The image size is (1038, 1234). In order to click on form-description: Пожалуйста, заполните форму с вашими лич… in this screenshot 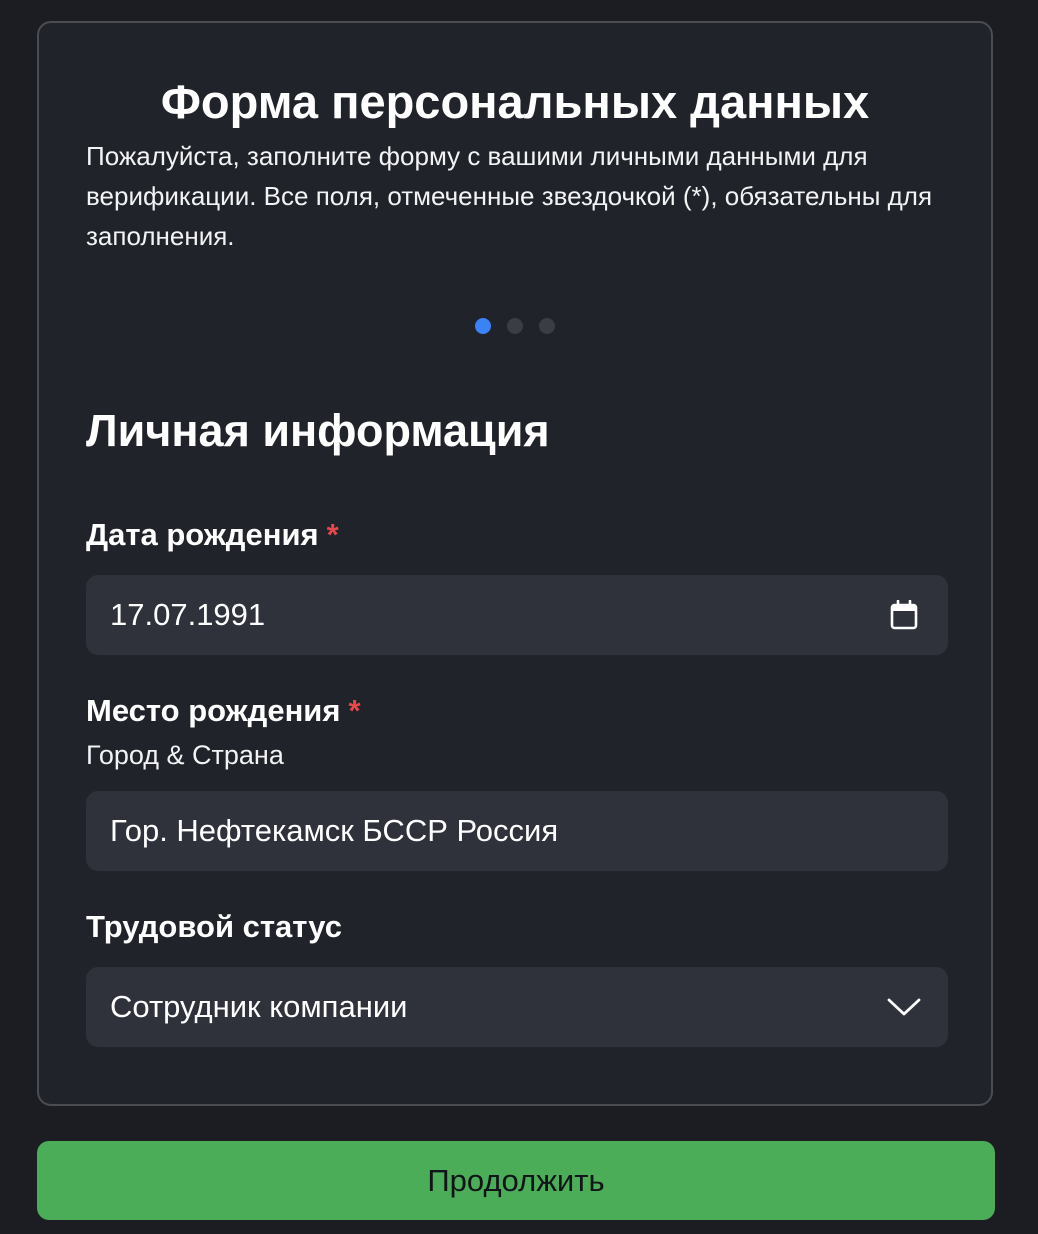, I will do `click(509, 196)`.